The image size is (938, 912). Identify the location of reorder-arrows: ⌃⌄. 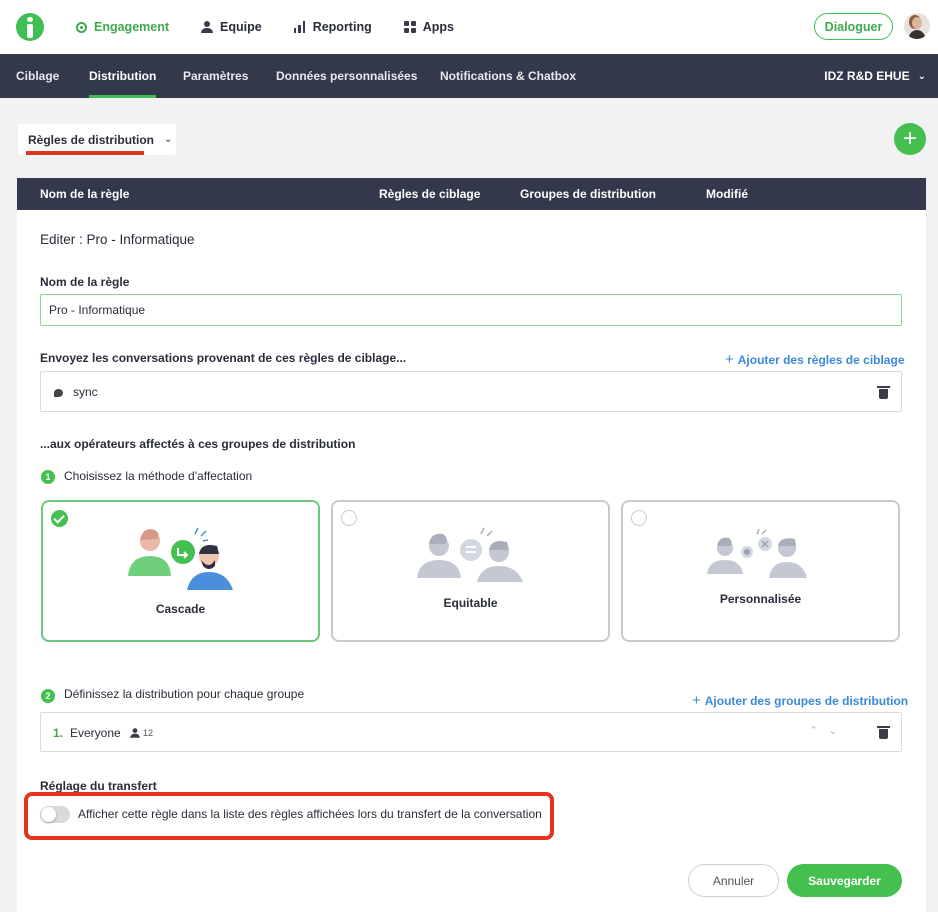
(828, 730).